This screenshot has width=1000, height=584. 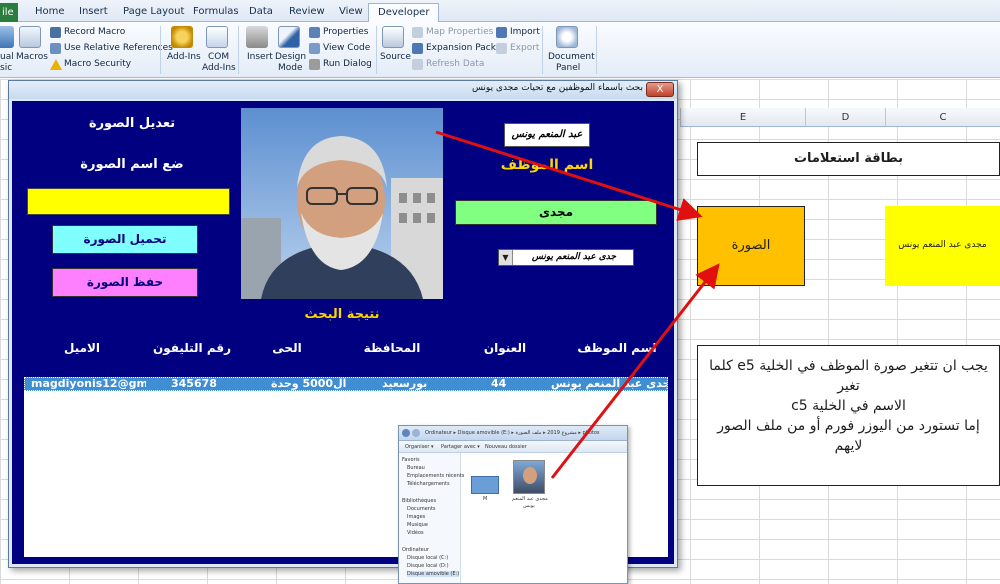 I want to click on record-macro-icon, so click(x=55, y=32).